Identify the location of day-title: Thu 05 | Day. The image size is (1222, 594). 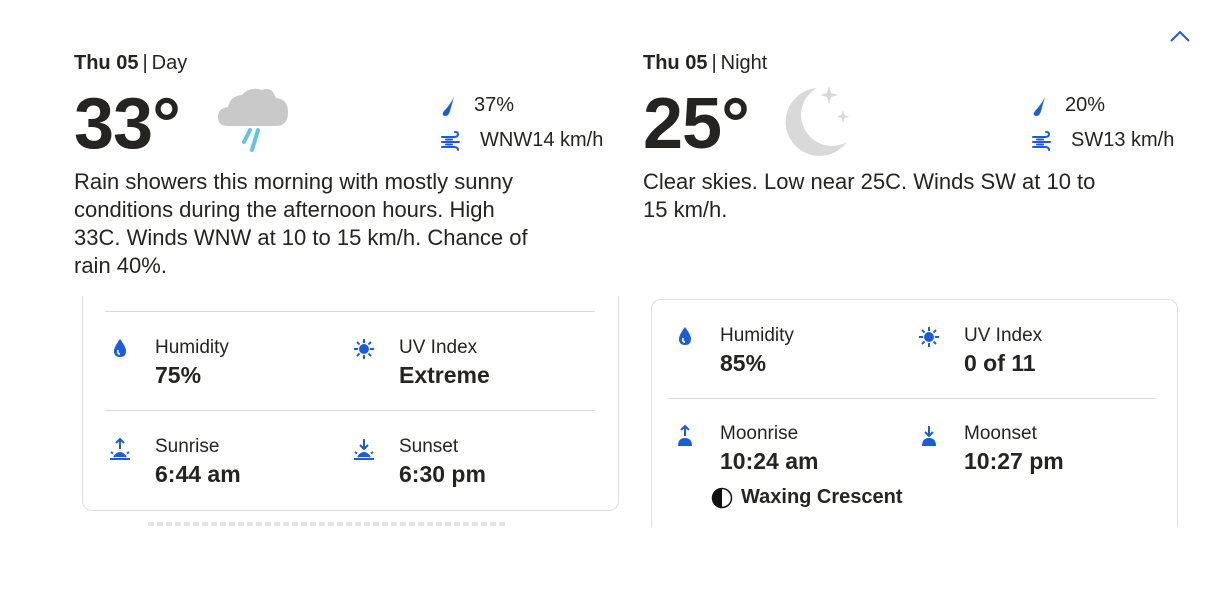
(130, 63).